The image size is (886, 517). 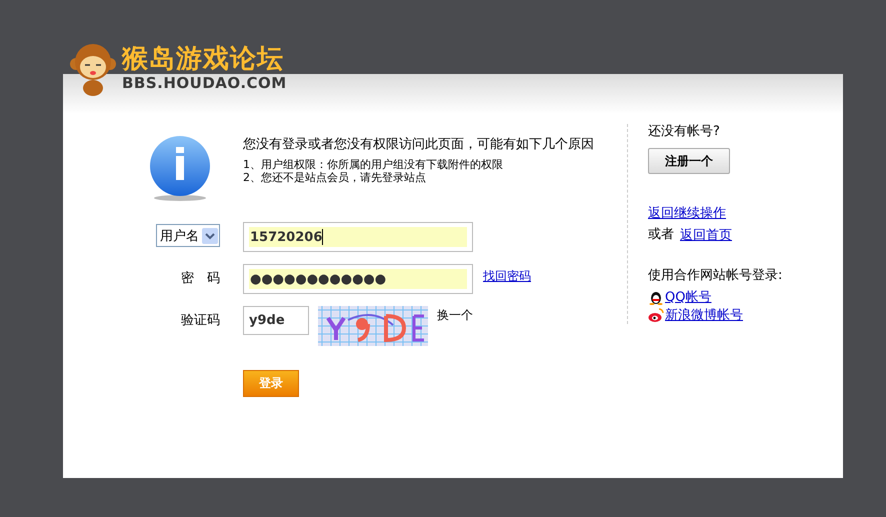 What do you see at coordinates (373, 164) in the screenshot?
I see `reason-text: 1、用户组权限：你所属的用户组没有下载附件的权限` at bounding box center [373, 164].